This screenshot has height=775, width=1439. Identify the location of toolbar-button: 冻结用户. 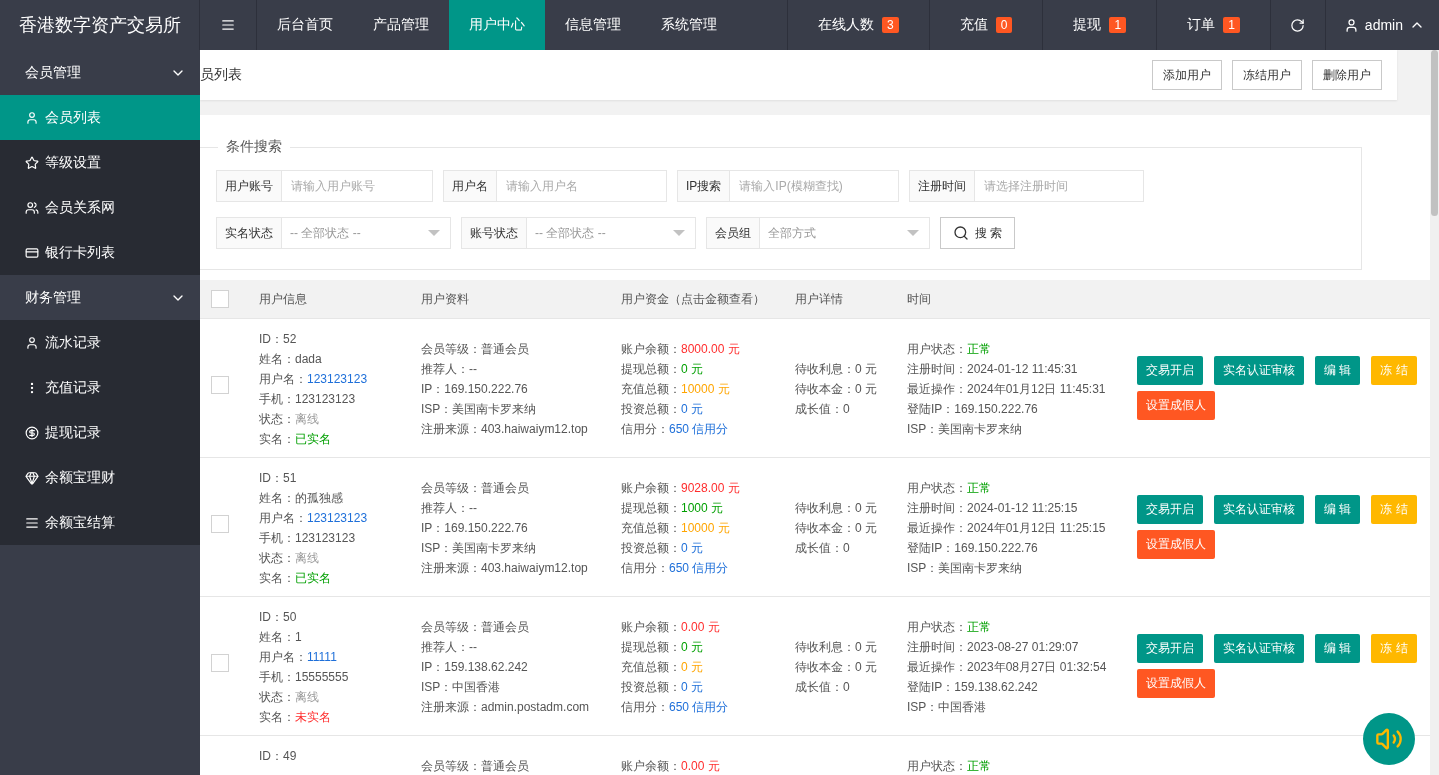
(1267, 75).